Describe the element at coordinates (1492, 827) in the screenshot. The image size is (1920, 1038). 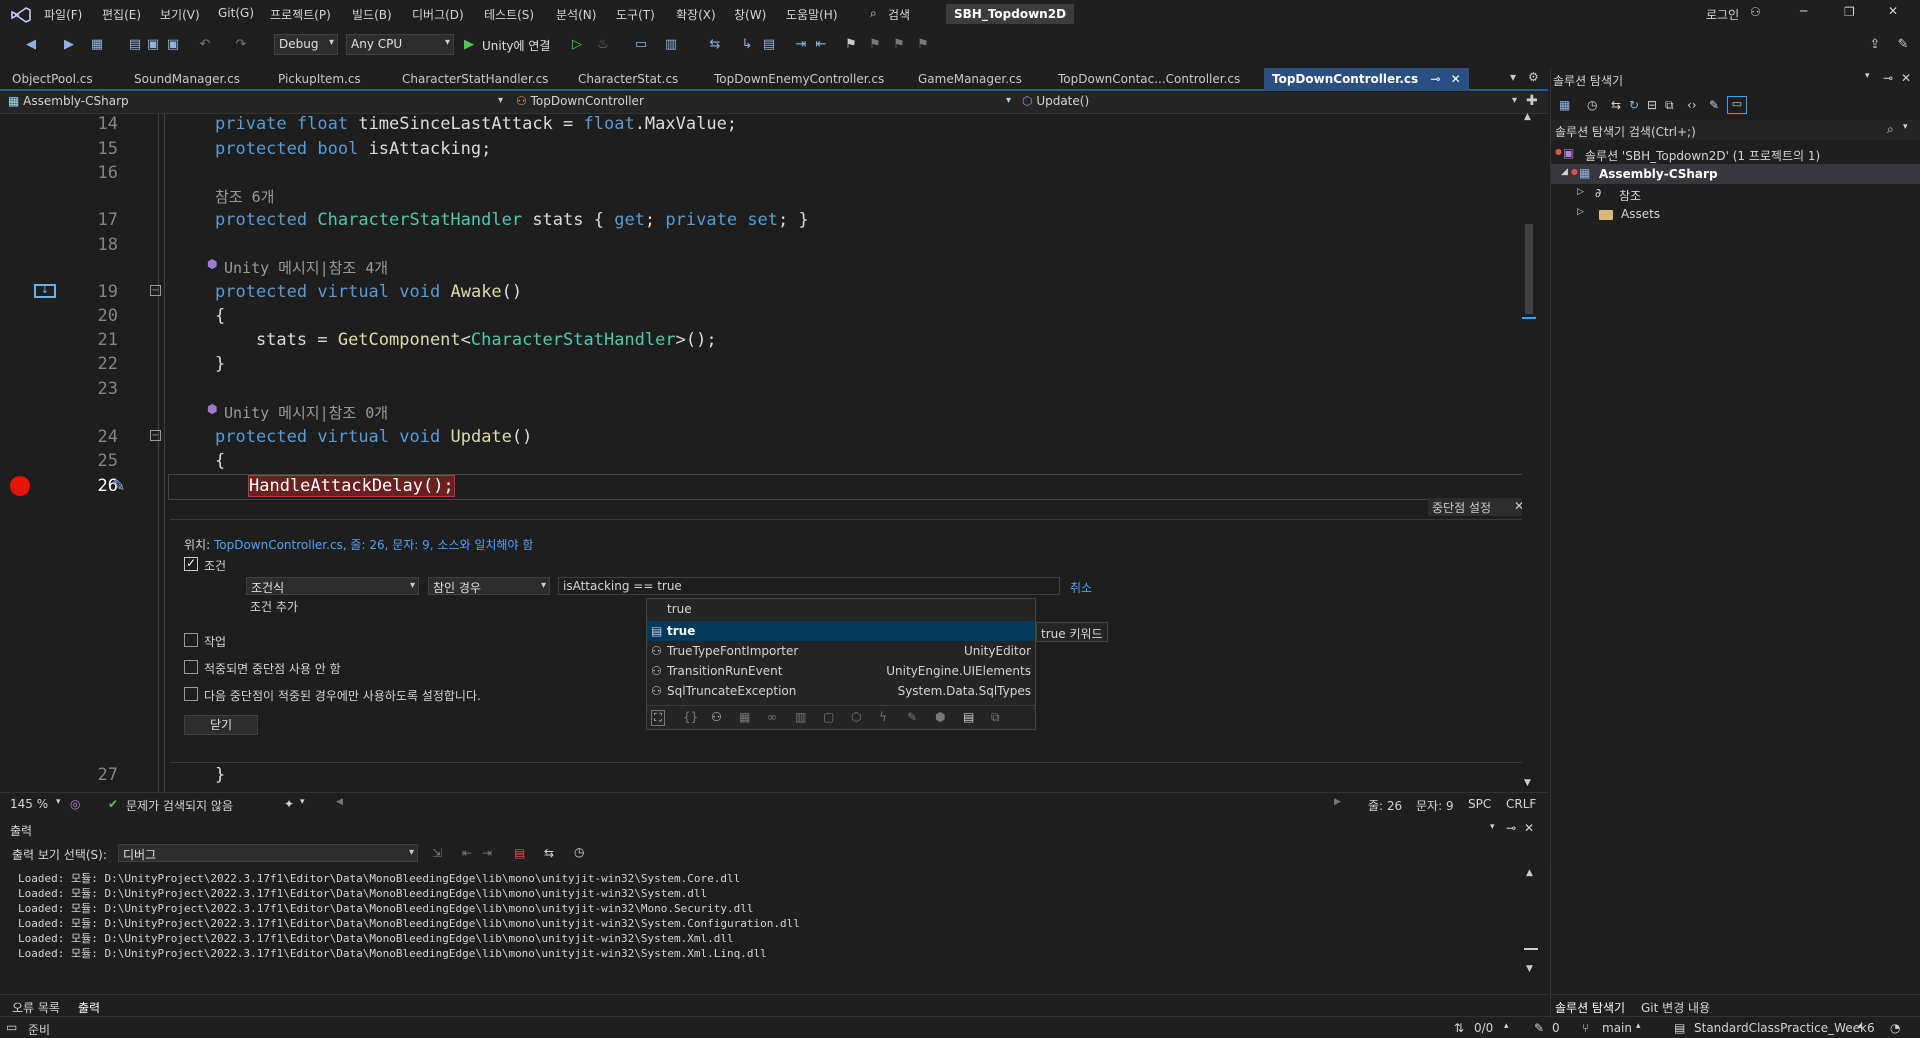
I see `output-options-icon: ▾` at that location.